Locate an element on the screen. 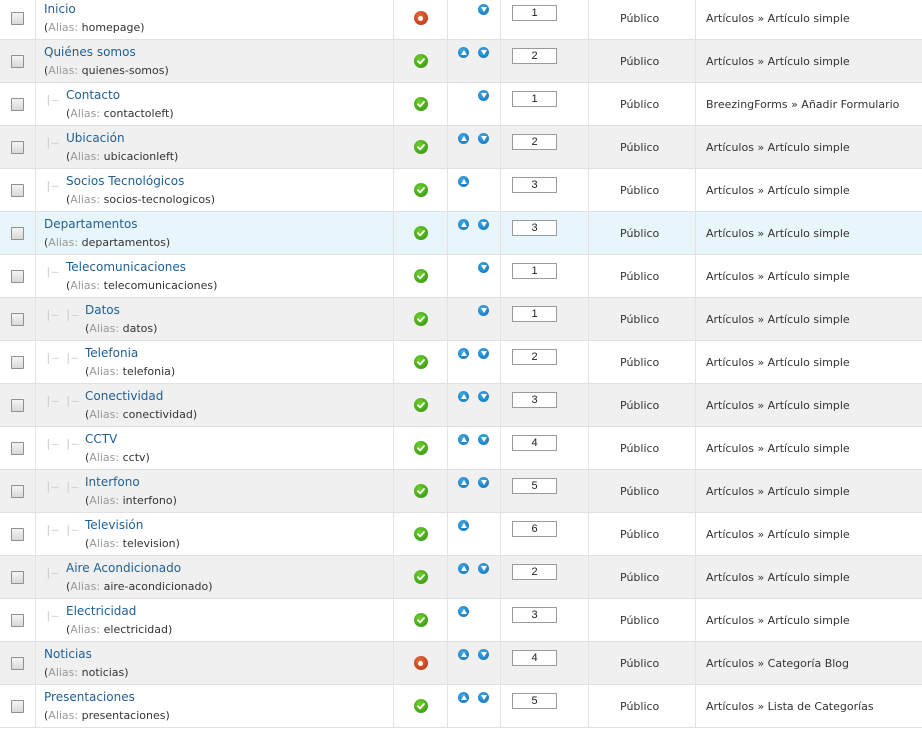 The width and height of the screenshot is (922, 732). menu-item-title: Aire Acondicionado is located at coordinates (229, 568).